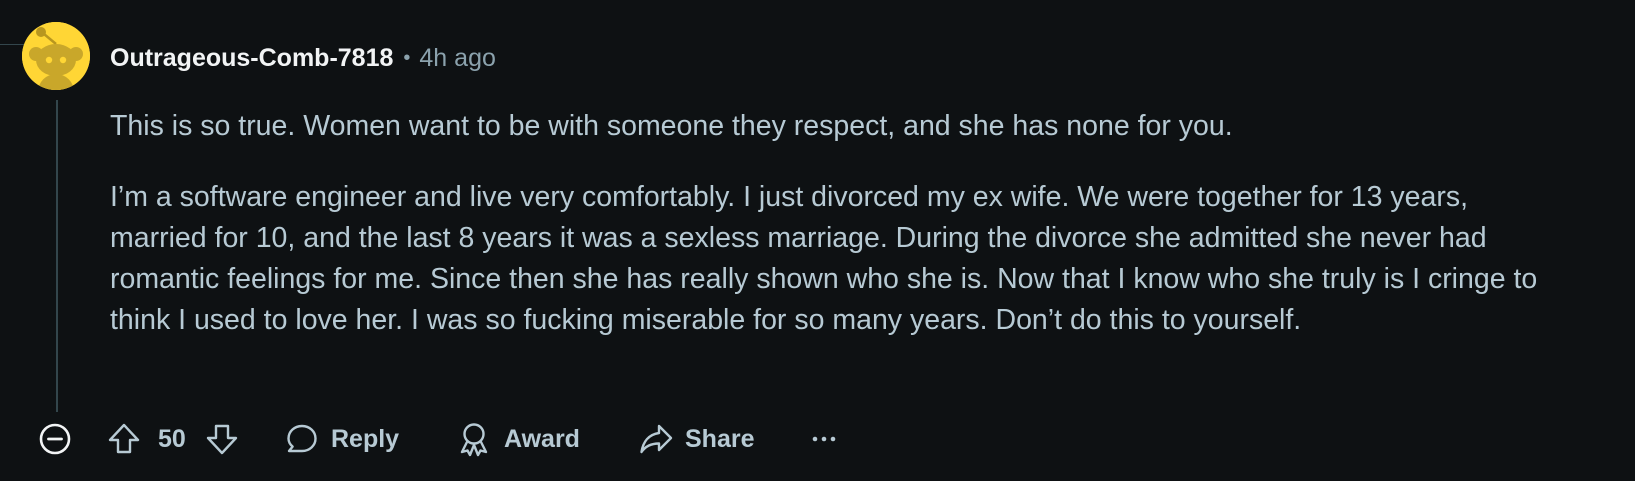 The image size is (1635, 481). What do you see at coordinates (302, 438) in the screenshot?
I see `speech-bubble-icon` at bounding box center [302, 438].